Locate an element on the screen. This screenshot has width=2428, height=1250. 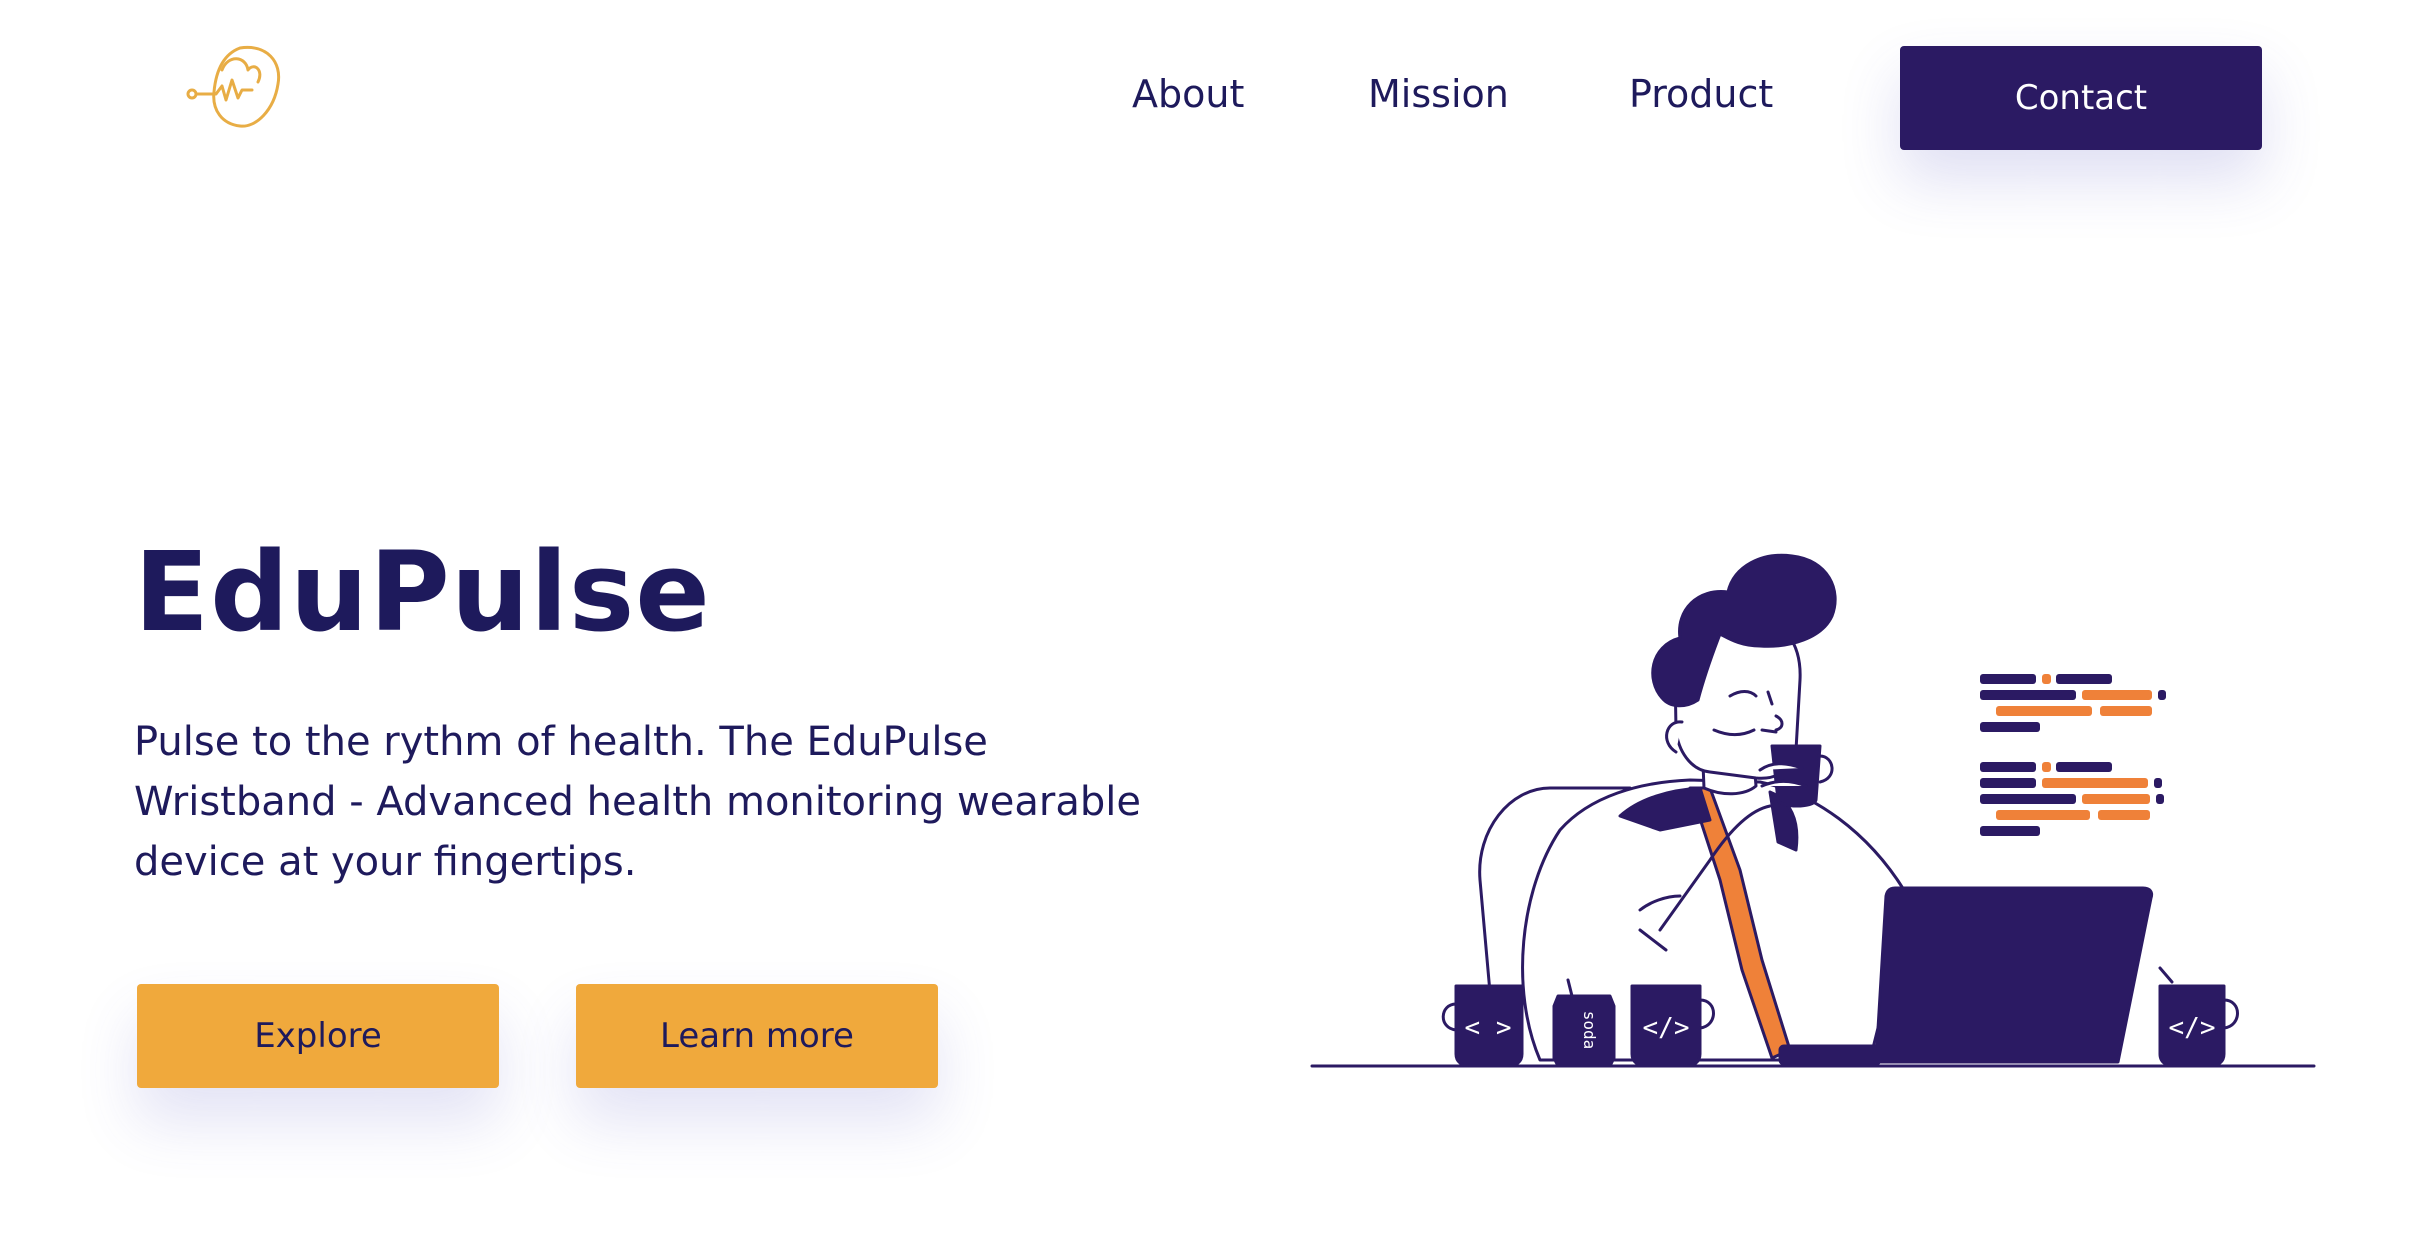
can-label: soda is located at coordinates (1589, 1030).